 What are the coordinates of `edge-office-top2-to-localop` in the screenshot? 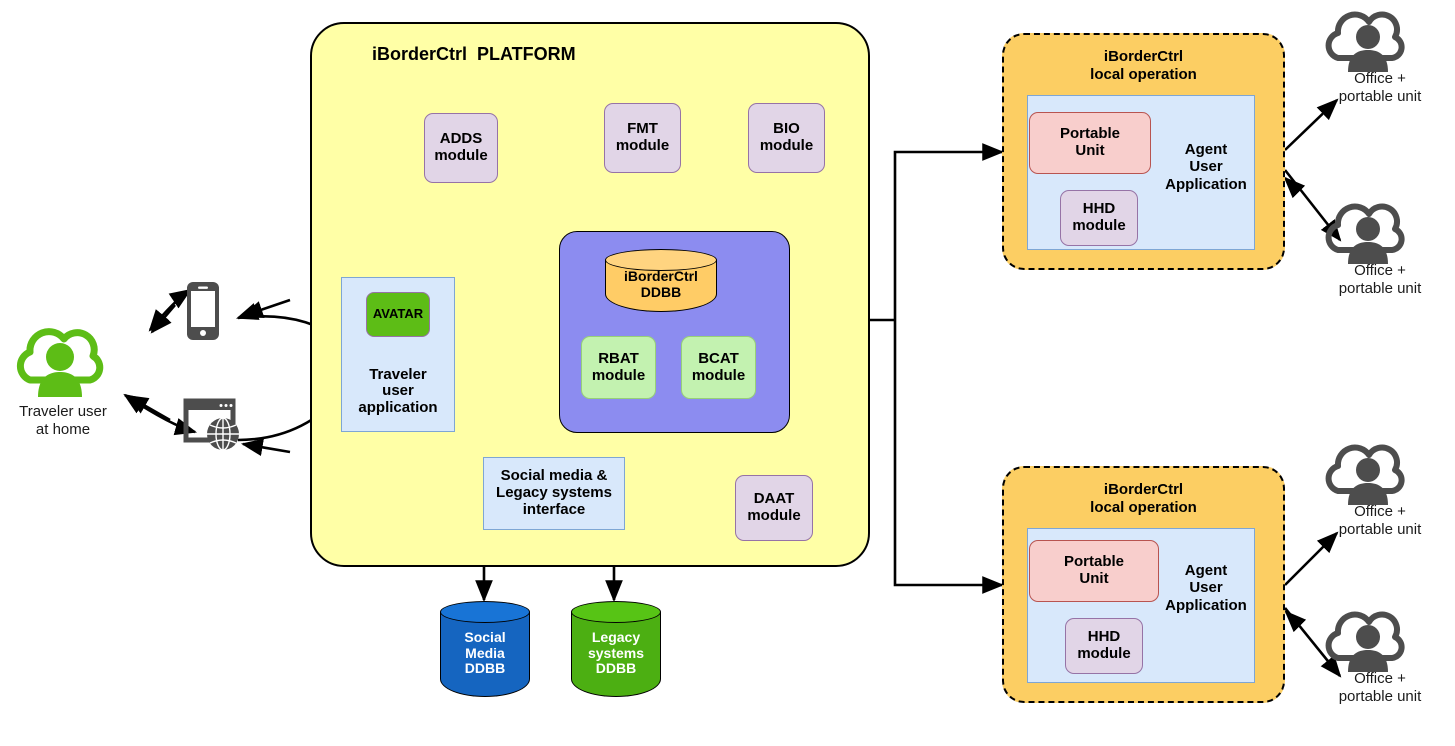 It's located at (1294, 187).